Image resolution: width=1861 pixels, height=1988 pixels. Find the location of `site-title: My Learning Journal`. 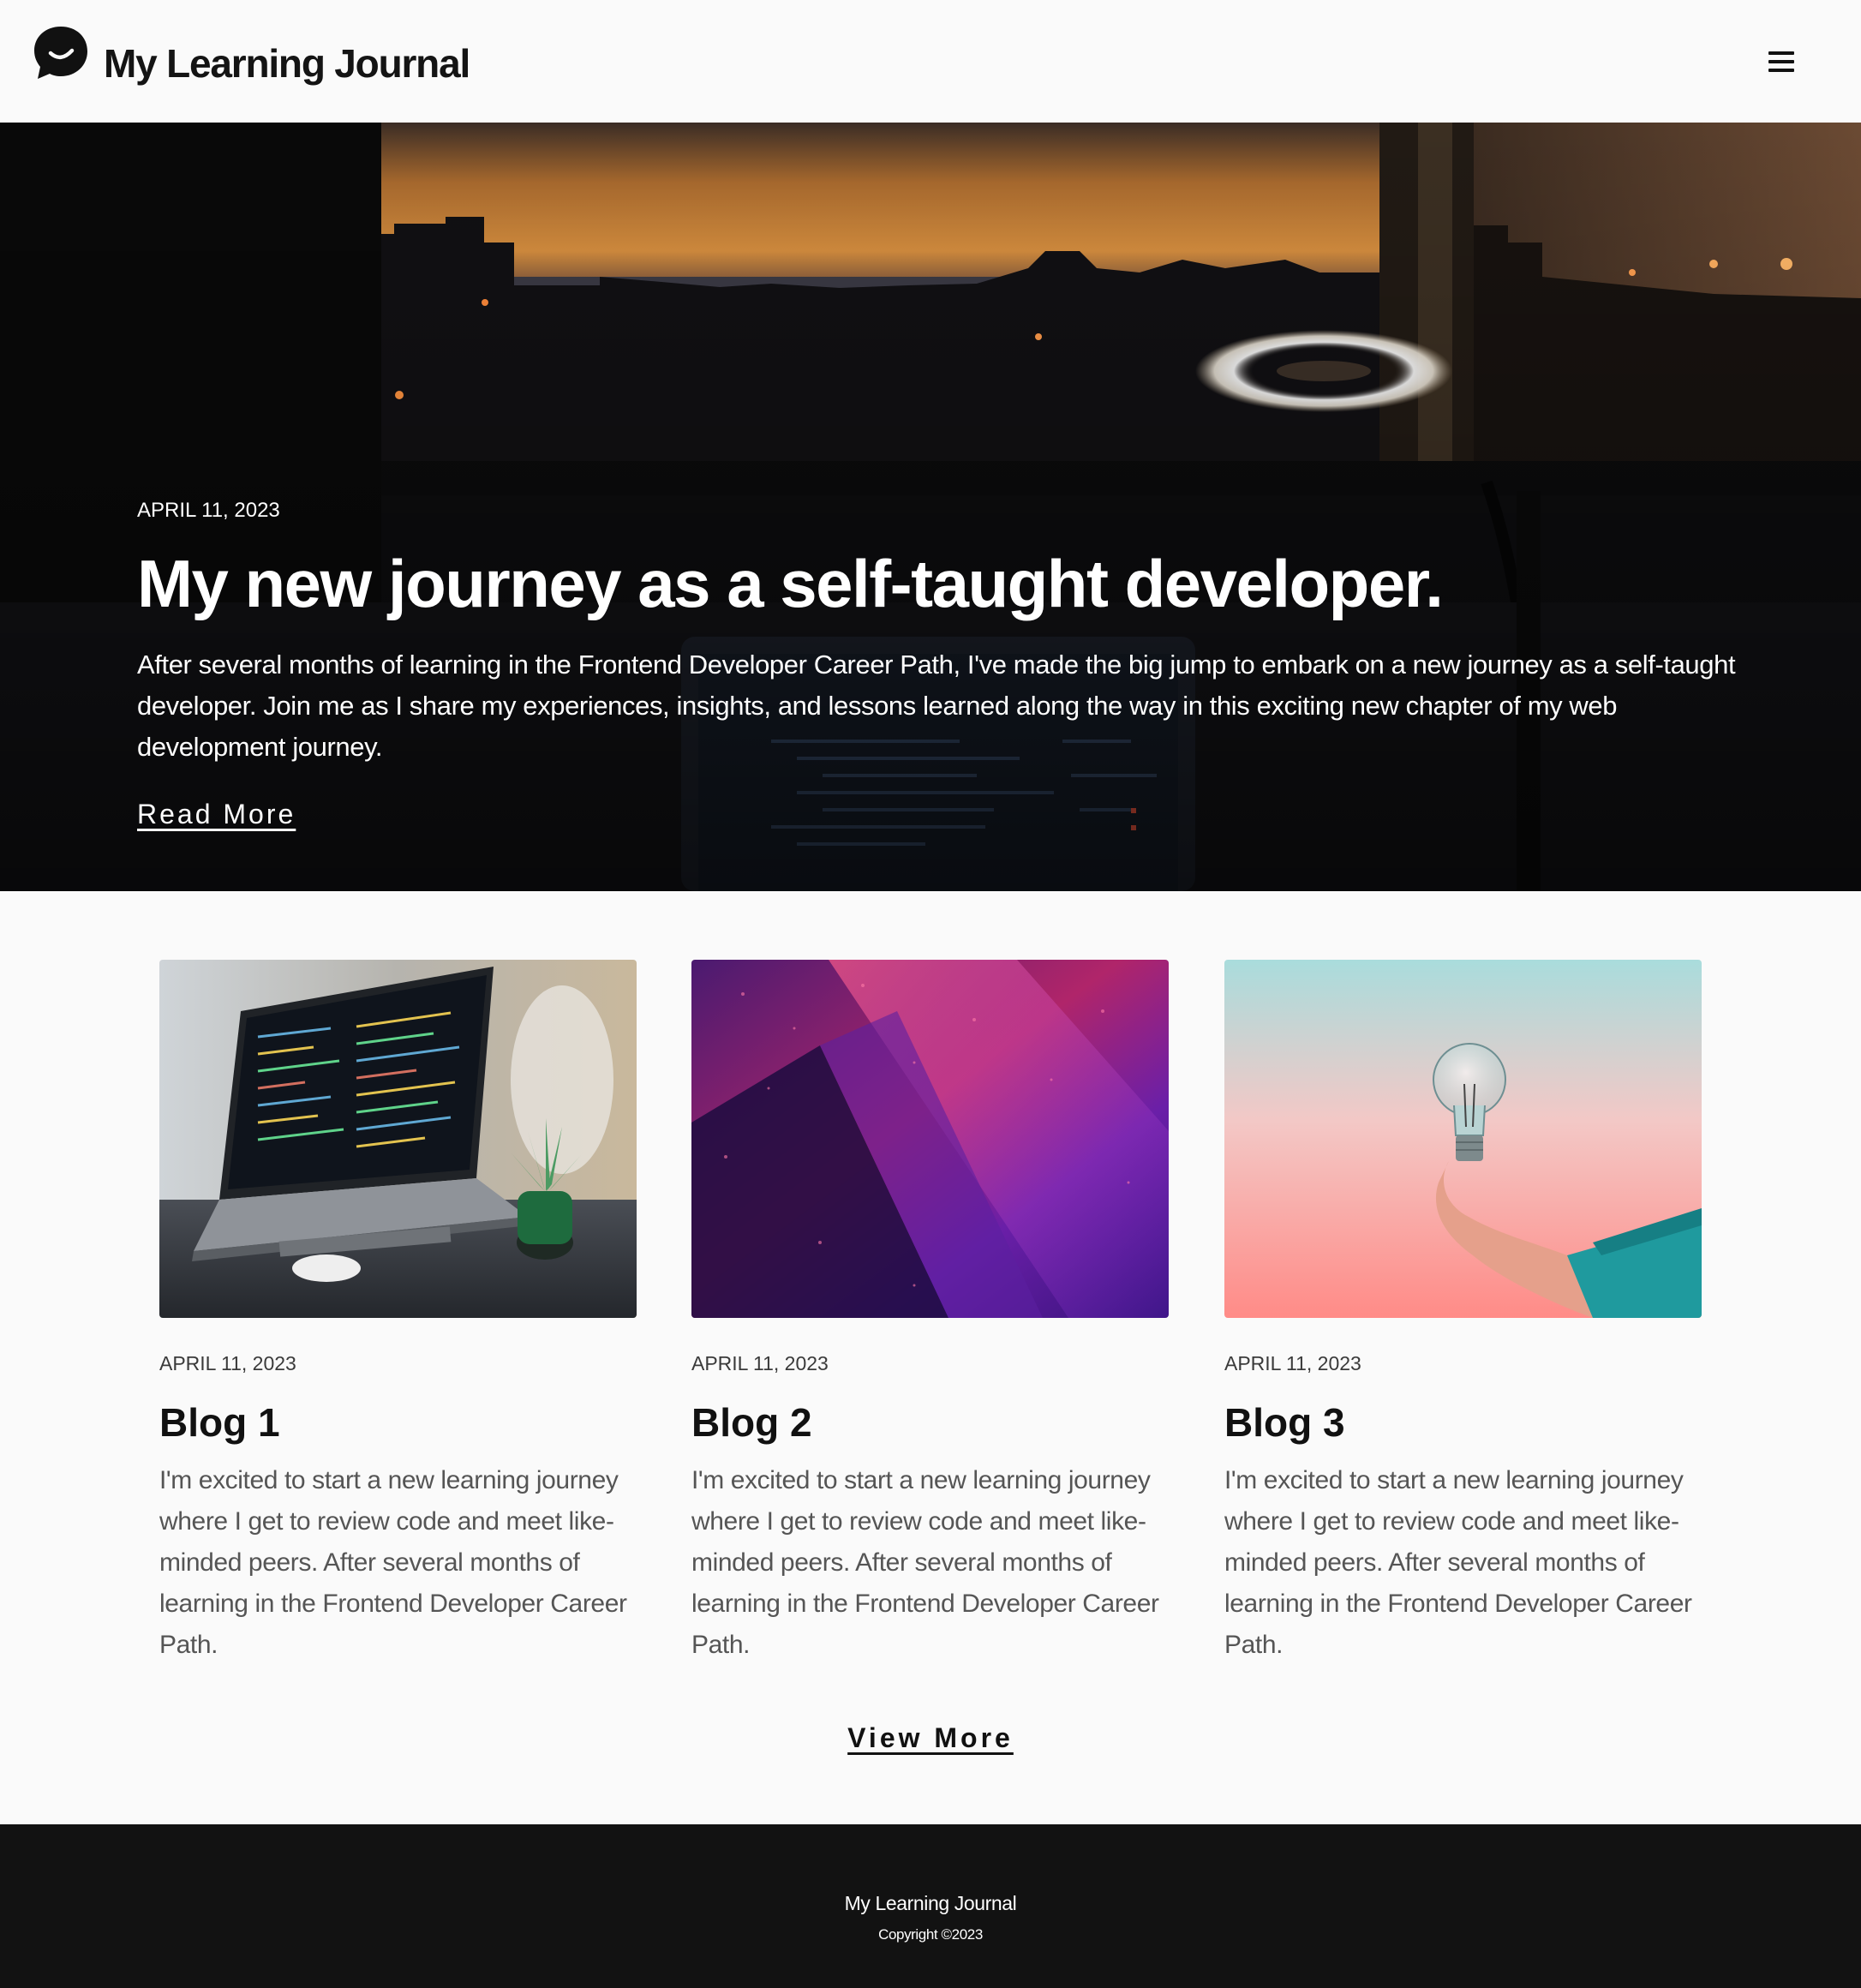

site-title: My Learning Journal is located at coordinates (287, 64).